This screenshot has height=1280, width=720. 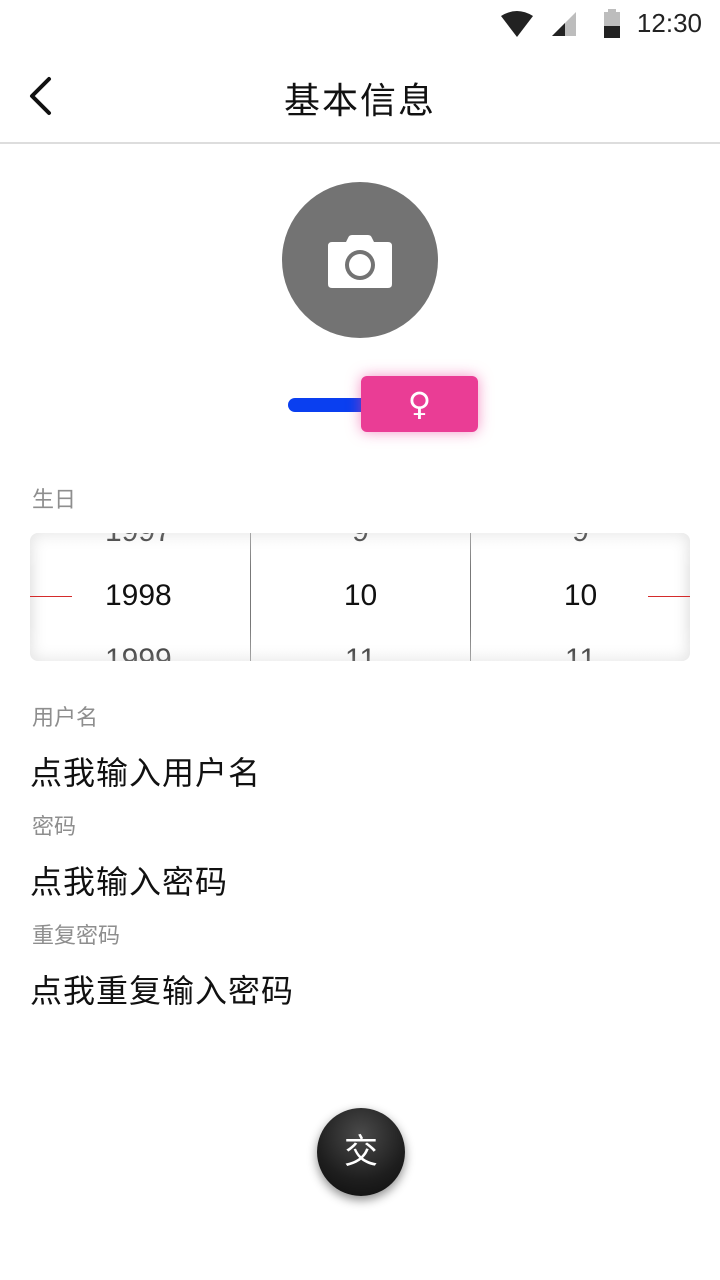 I want to click on status-time: 12:30, so click(x=669, y=23).